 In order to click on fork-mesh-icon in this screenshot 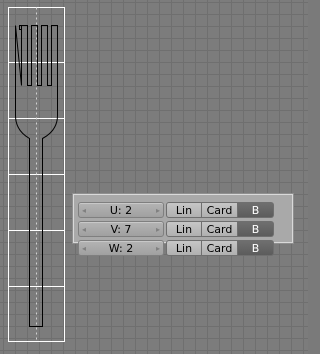, I will do `click(36, 176)`.